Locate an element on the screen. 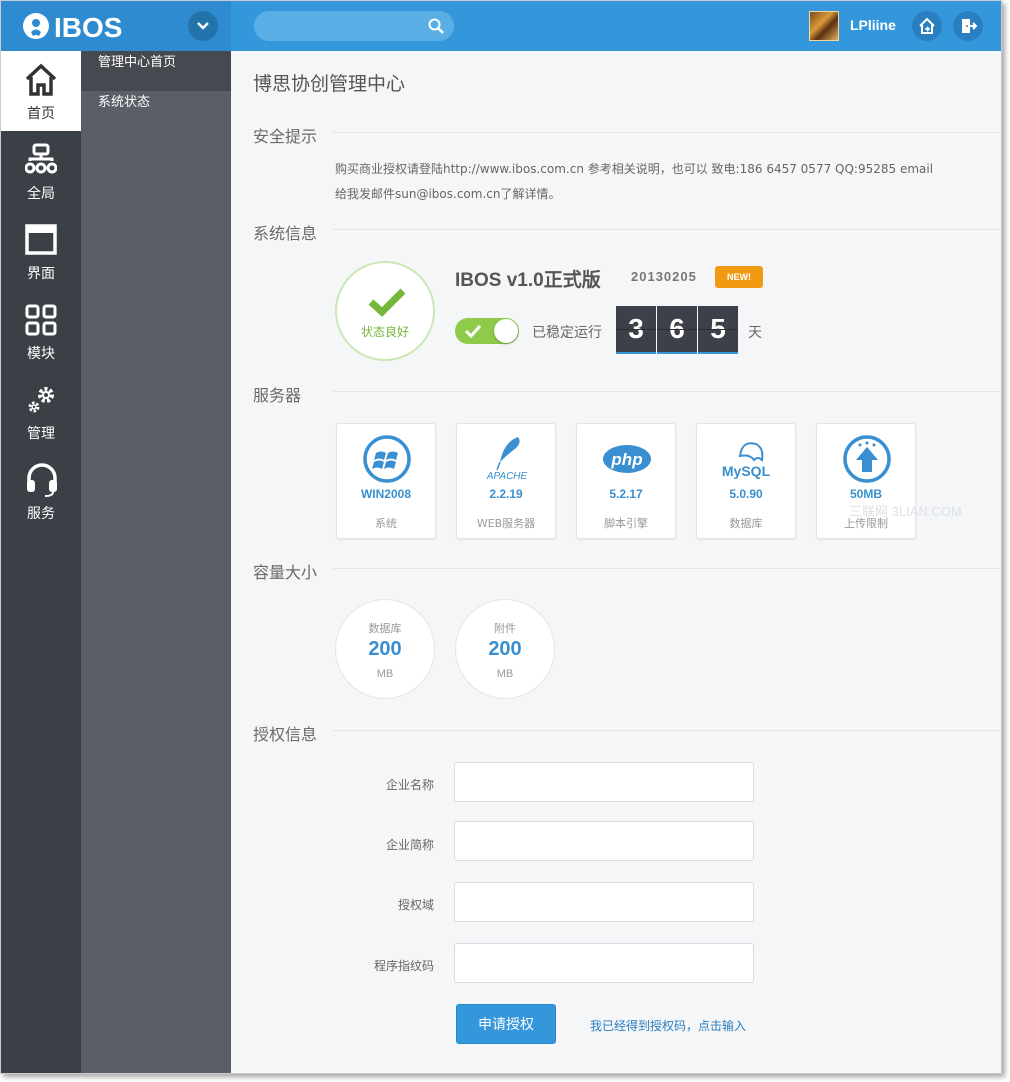 This screenshot has height=1082, width=1010. server-card-web: APACHE 2.2.19 WEB服务器 is located at coordinates (506, 481).